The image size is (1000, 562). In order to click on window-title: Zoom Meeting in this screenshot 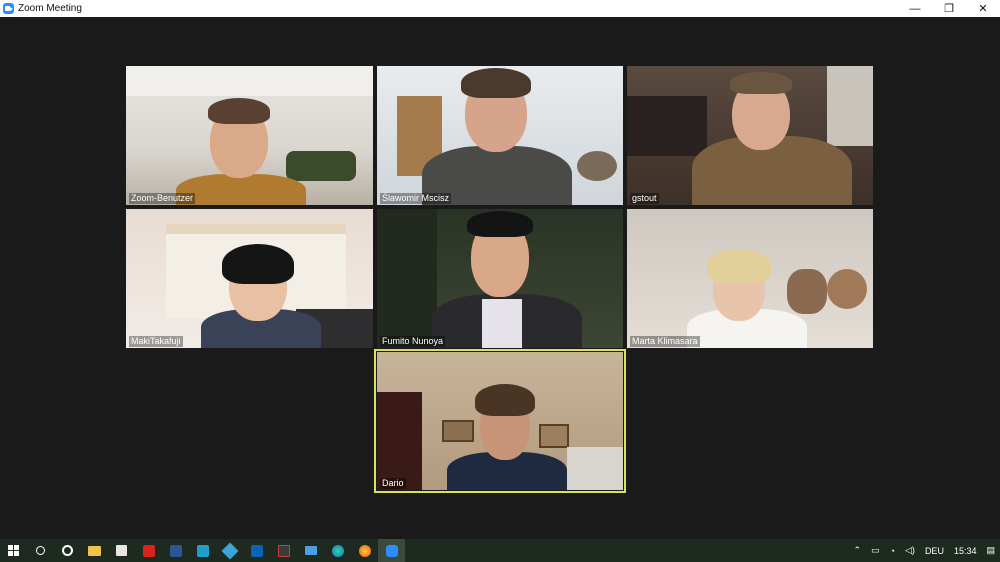, I will do `click(50, 8)`.